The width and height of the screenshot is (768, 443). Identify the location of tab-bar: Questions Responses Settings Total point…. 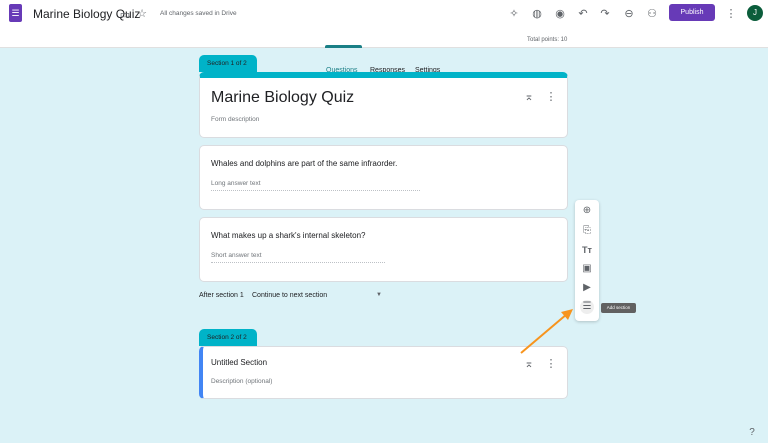
(384, 52).